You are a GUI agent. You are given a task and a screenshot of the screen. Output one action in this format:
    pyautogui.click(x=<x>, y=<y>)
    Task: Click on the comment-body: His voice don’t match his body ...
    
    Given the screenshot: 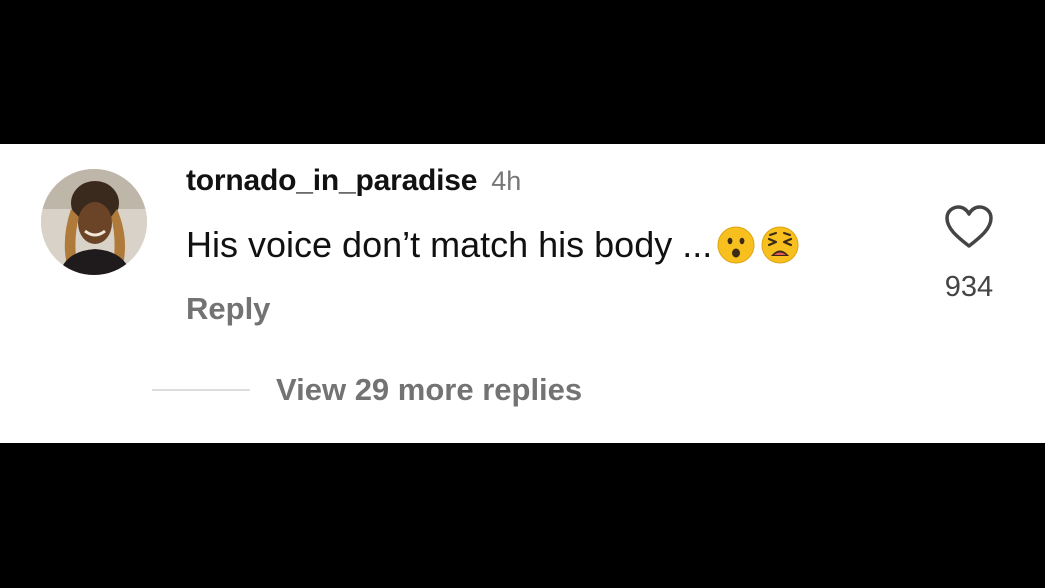 What is the action you would take?
    pyautogui.click(x=493, y=245)
    